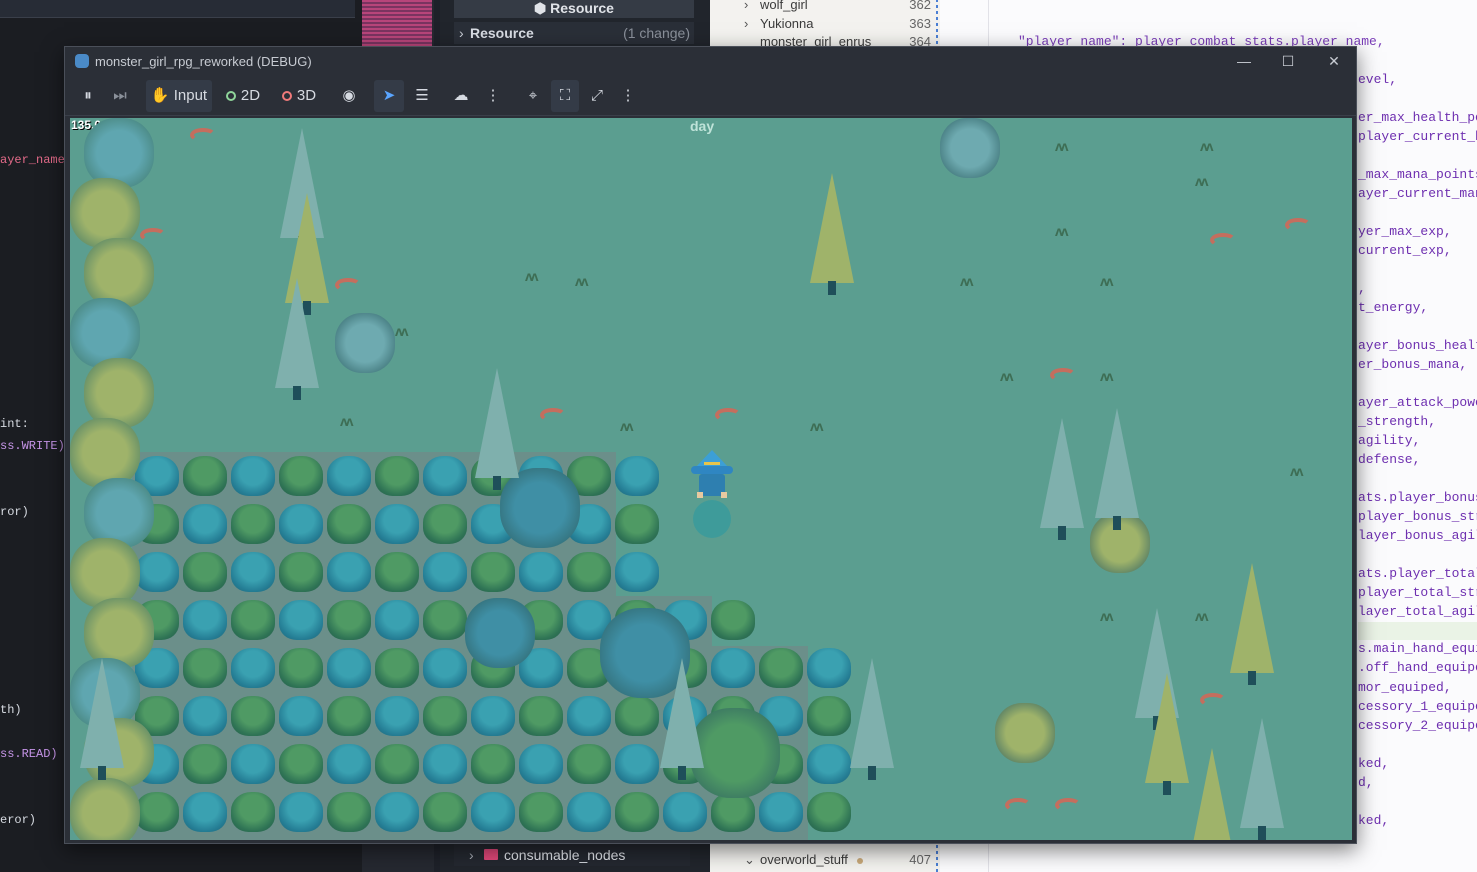 The image size is (1477, 872). Describe the element at coordinates (18, 820) in the screenshot. I see `code-line: eror)` at that location.